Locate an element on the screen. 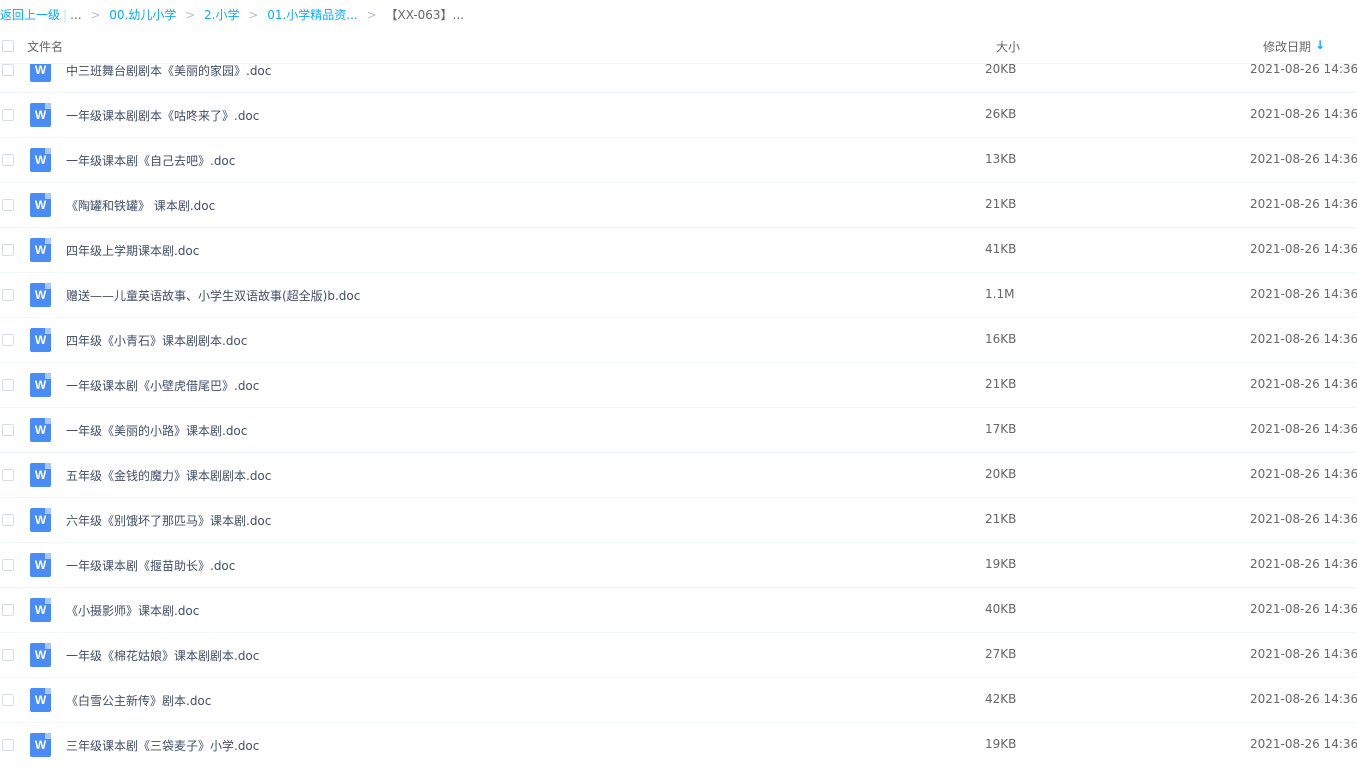  select-all-checkbox is located at coordinates (8, 46).